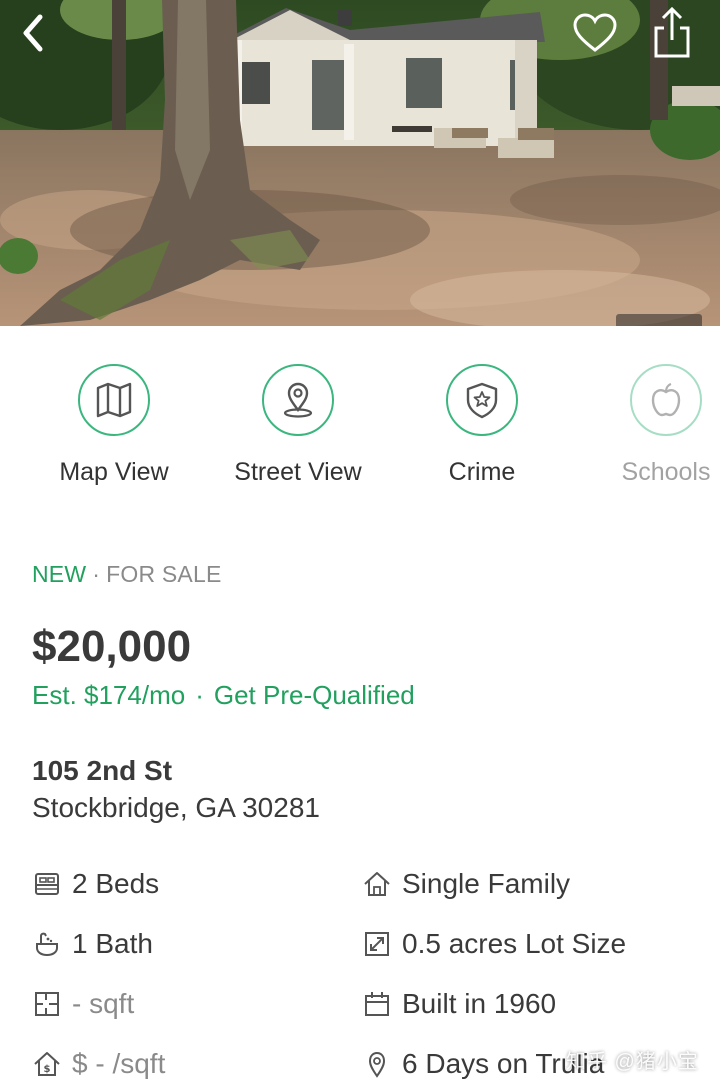 The image size is (720, 1090). I want to click on home-dollar-icon: $, so click(47, 1064).